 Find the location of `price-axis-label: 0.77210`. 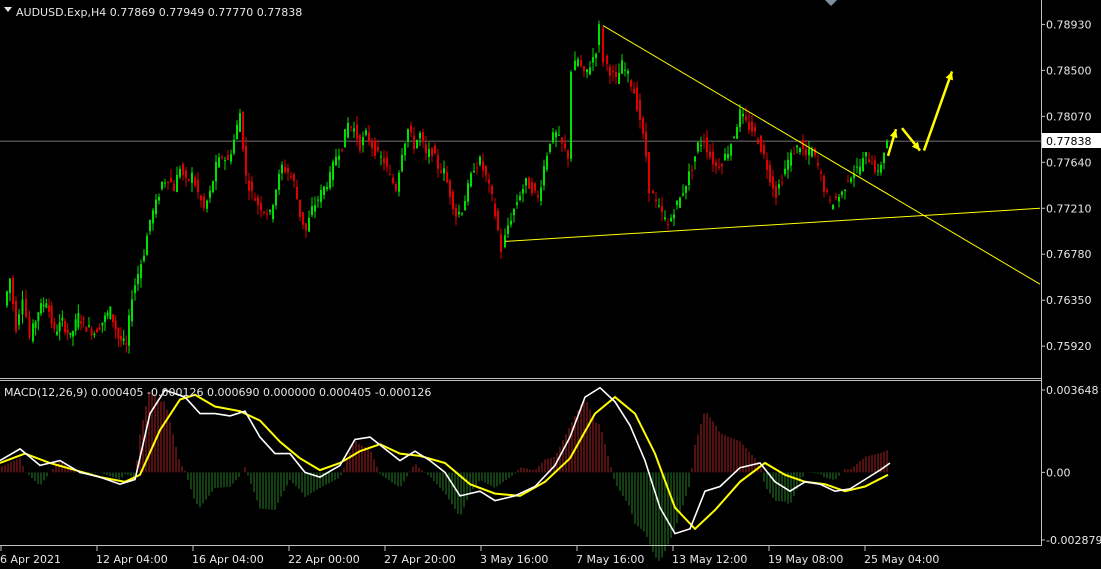

price-axis-label: 0.77210 is located at coordinates (1069, 208).